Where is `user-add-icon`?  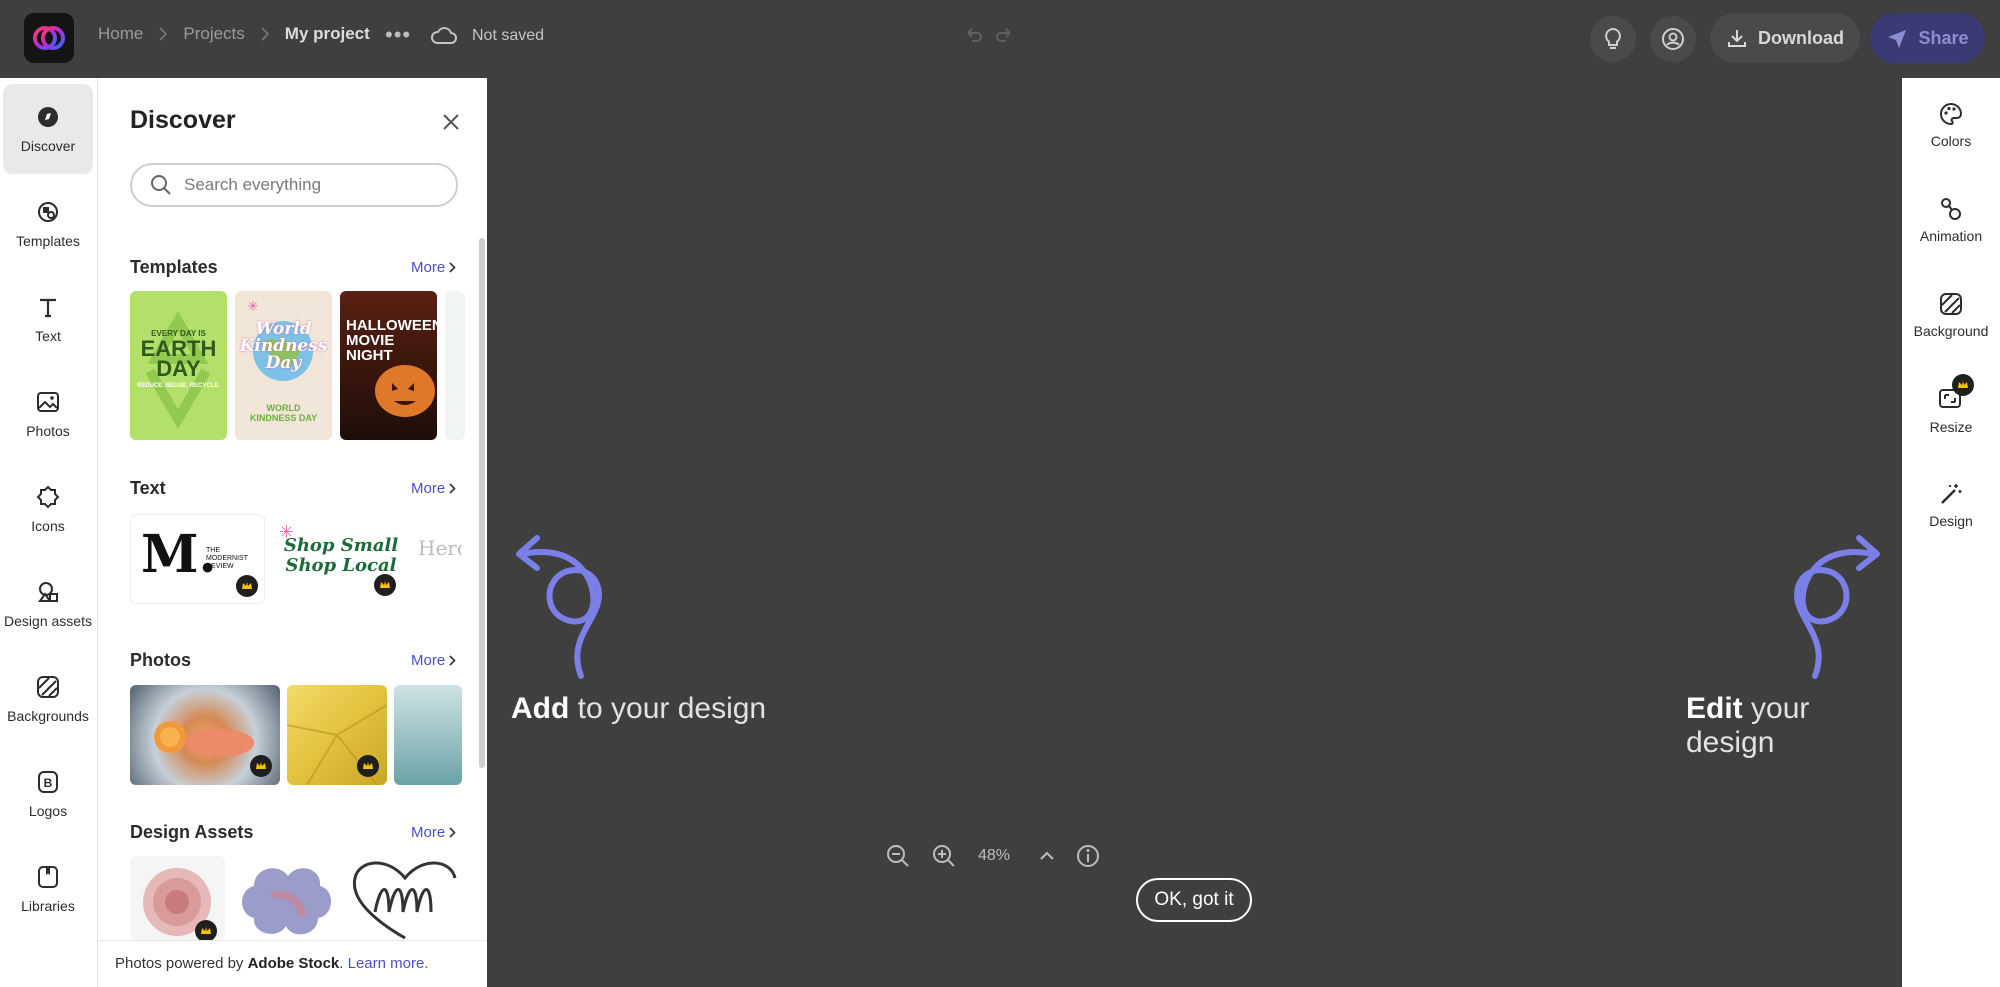 user-add-icon is located at coordinates (1673, 39).